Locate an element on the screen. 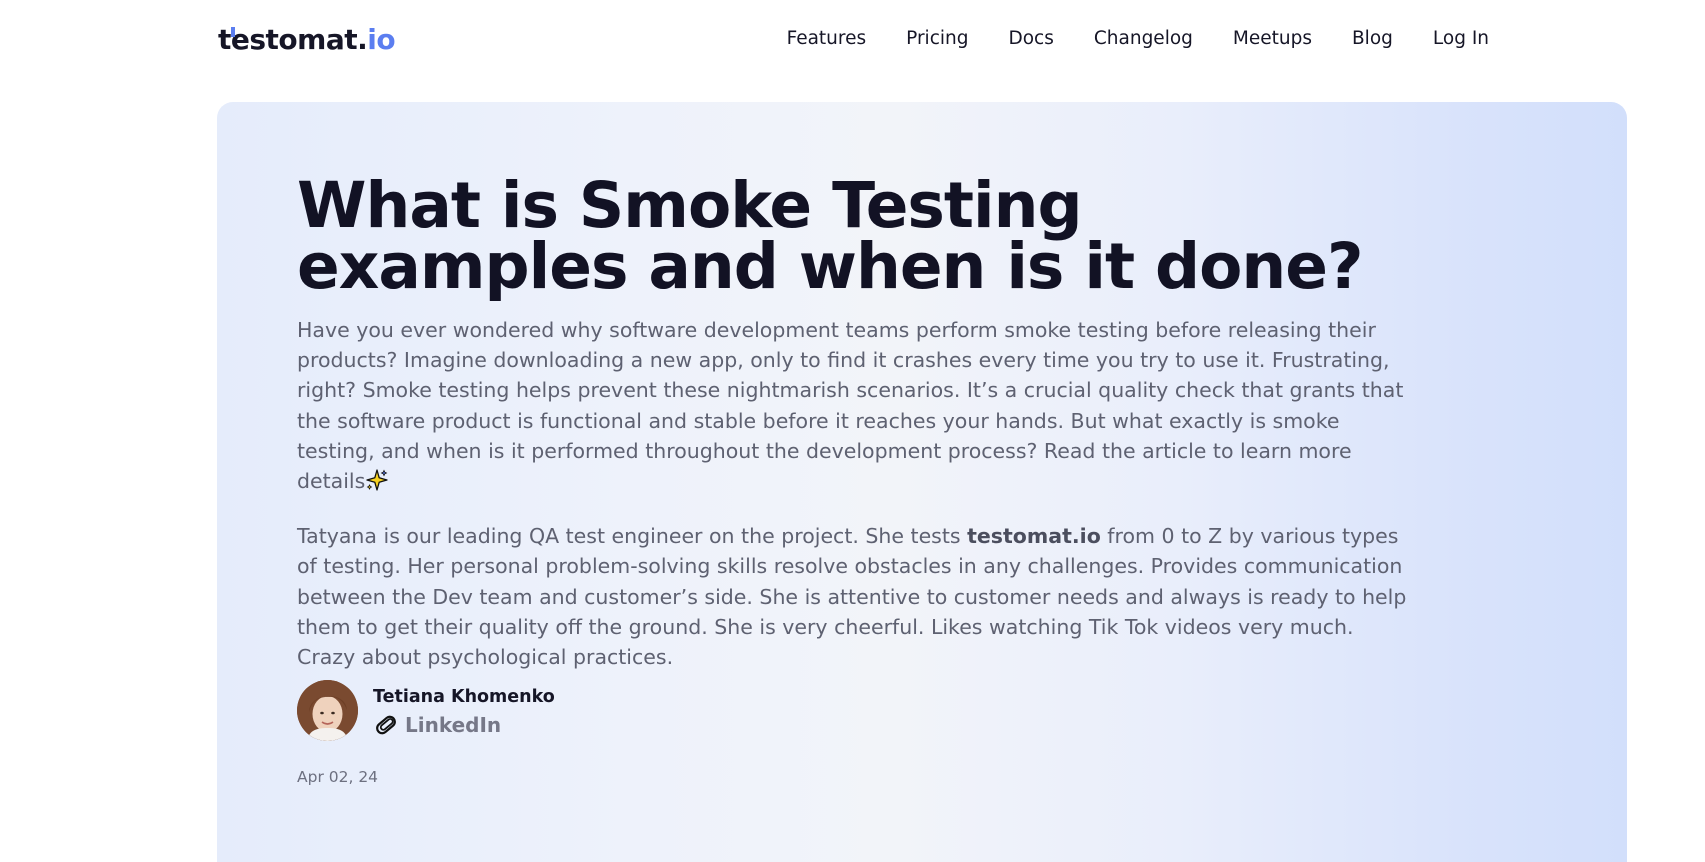  author-bio-brand: testomat.io is located at coordinates (1034, 536).